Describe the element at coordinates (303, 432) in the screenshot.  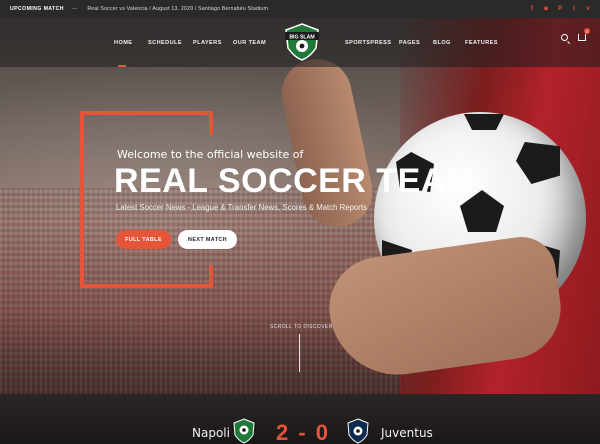
I see `match-score: 2 - 0` at that location.